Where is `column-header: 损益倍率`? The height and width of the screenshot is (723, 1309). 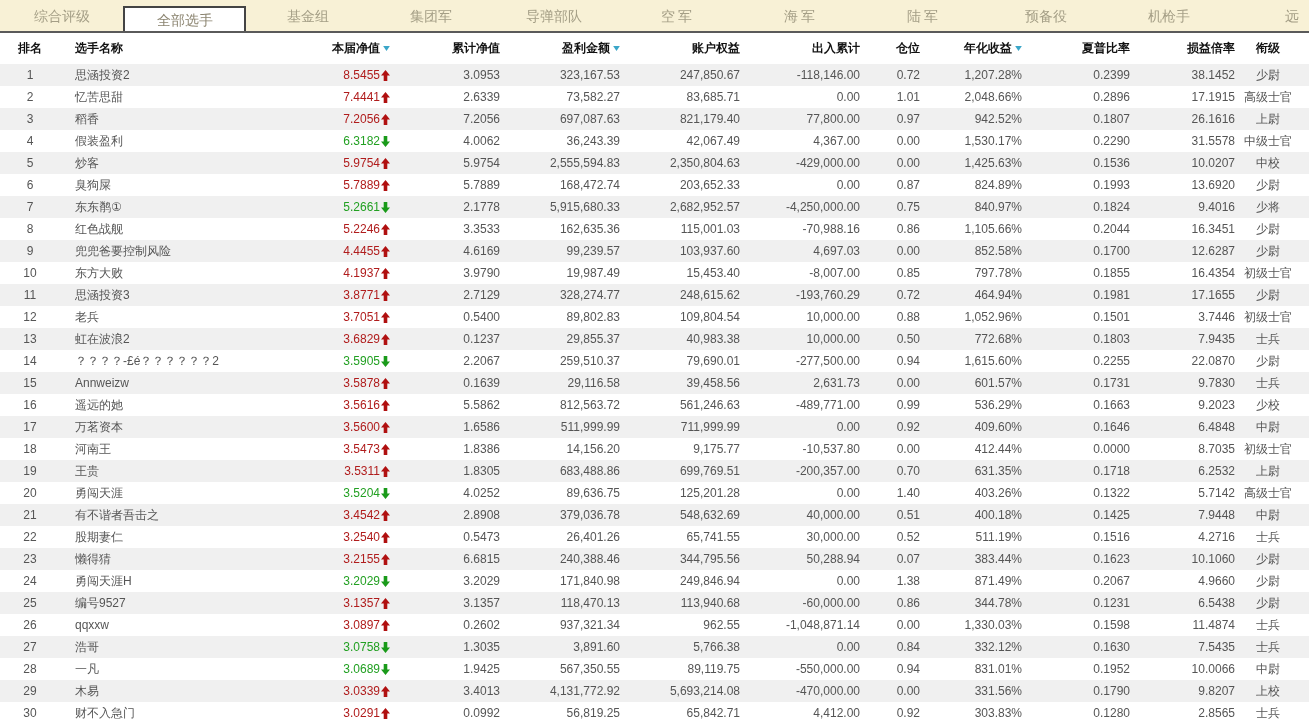
column-header: 损益倍率 is located at coordinates (1211, 48).